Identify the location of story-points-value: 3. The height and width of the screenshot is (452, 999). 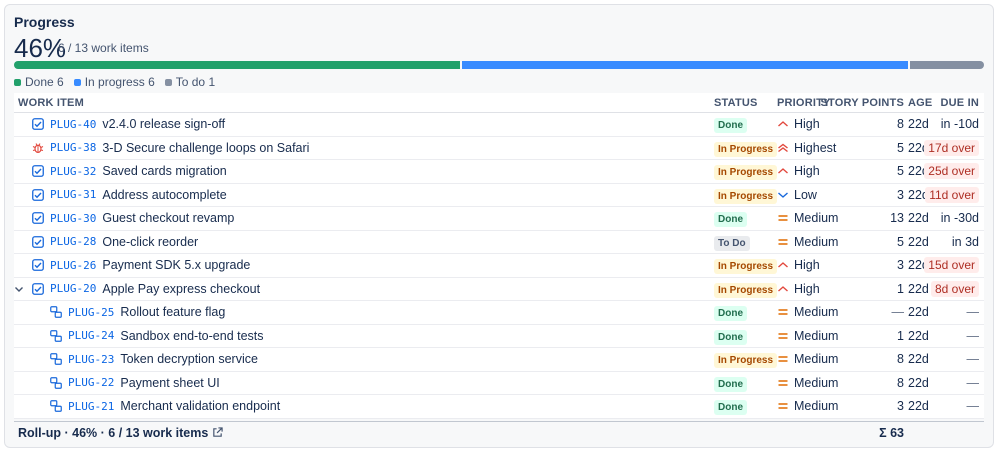
(900, 406).